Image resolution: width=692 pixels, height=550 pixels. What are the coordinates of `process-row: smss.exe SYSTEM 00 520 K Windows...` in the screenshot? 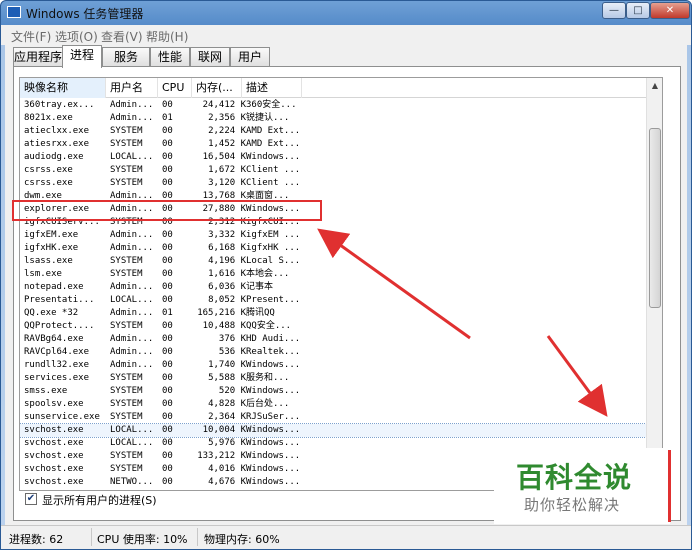 It's located at (335, 391).